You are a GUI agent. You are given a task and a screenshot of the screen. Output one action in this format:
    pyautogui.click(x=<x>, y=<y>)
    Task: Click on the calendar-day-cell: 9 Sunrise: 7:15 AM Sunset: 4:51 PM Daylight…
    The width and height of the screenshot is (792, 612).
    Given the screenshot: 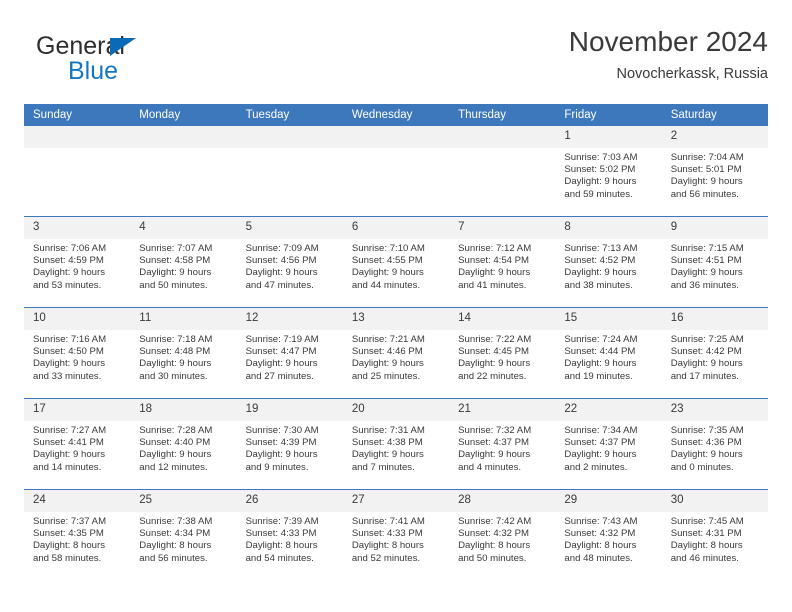 What is the action you would take?
    pyautogui.click(x=714, y=262)
    